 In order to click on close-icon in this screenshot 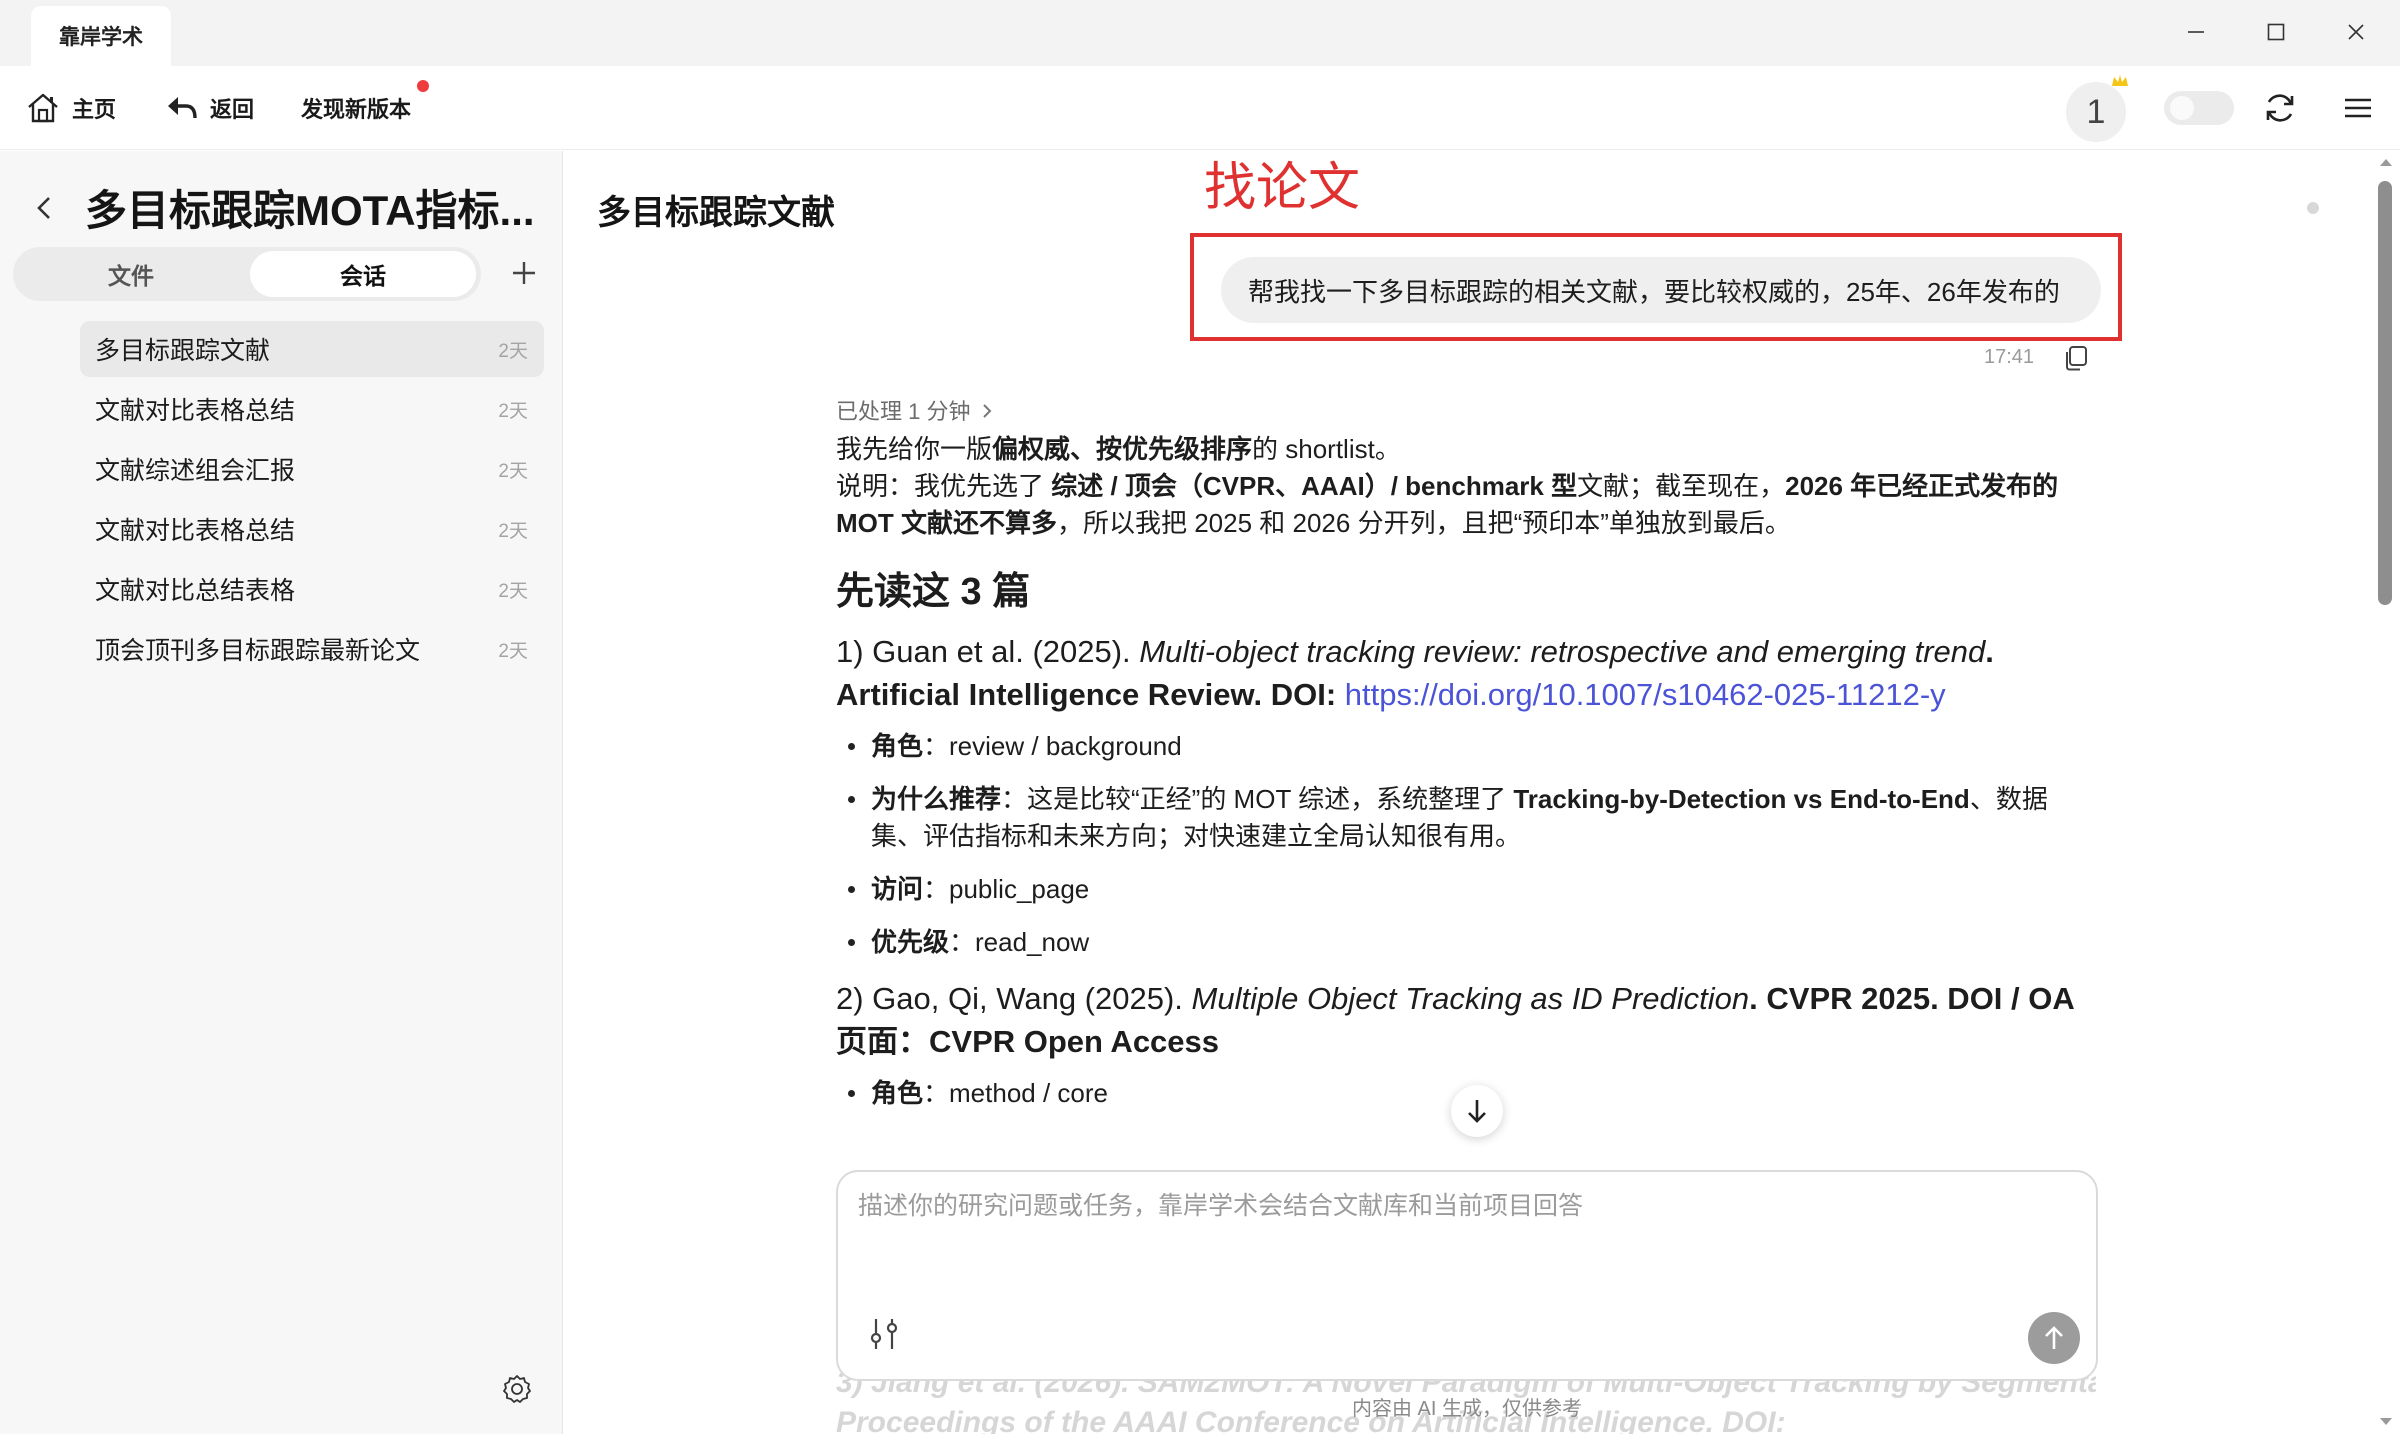, I will do `click(2356, 32)`.